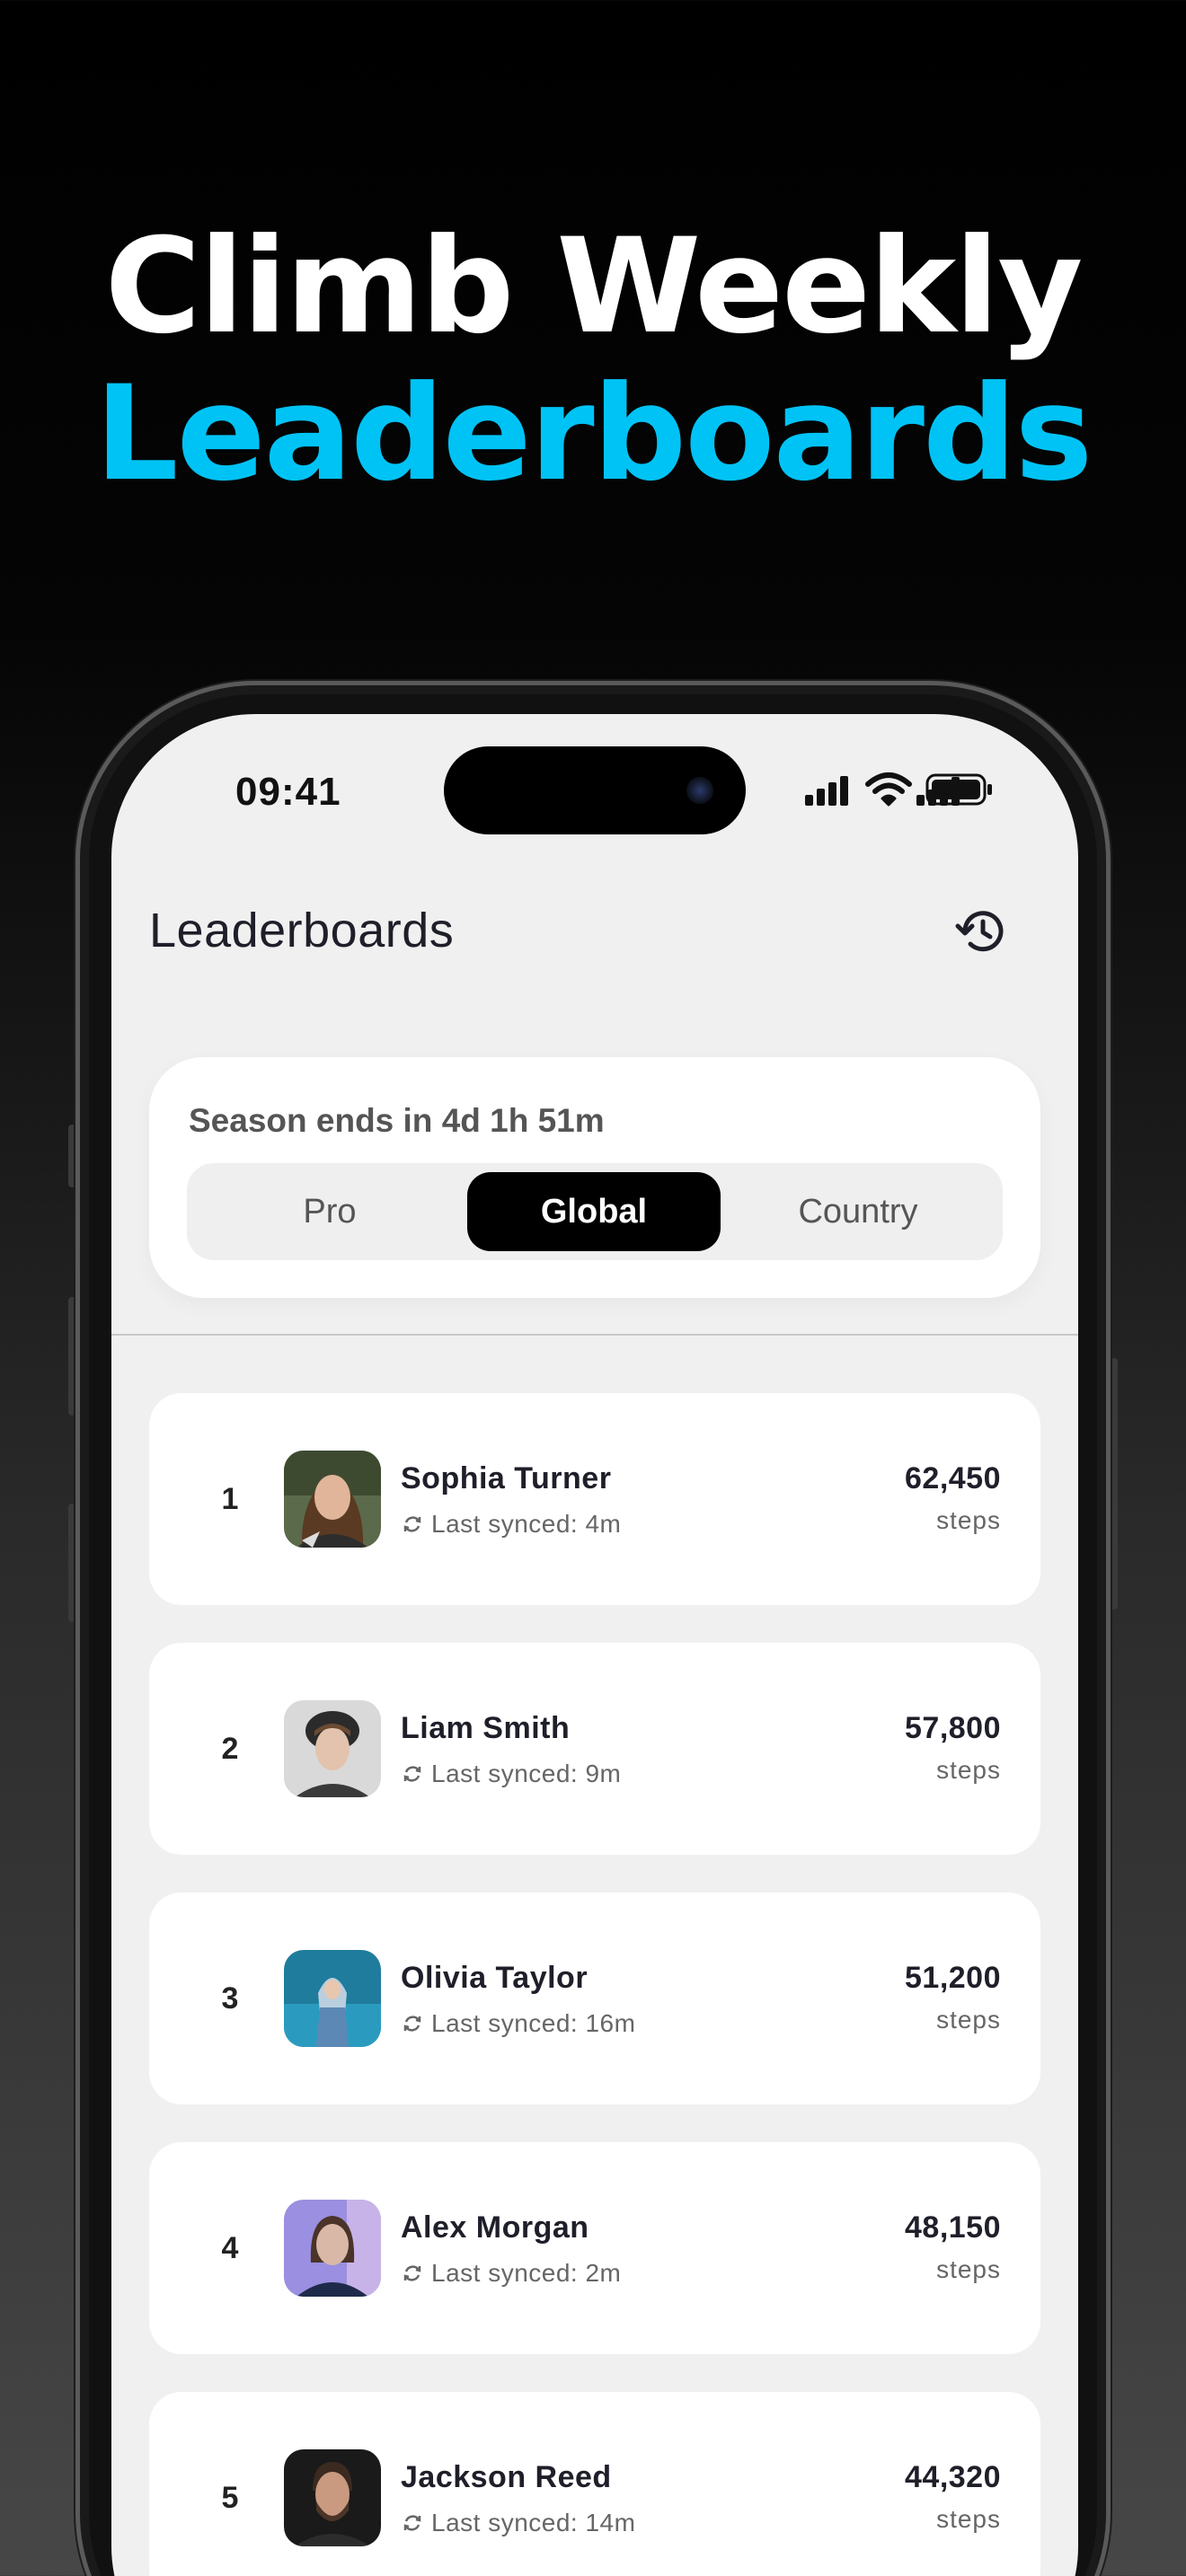  Describe the element at coordinates (826, 791) in the screenshot. I see `cellular-signal-icon` at that location.